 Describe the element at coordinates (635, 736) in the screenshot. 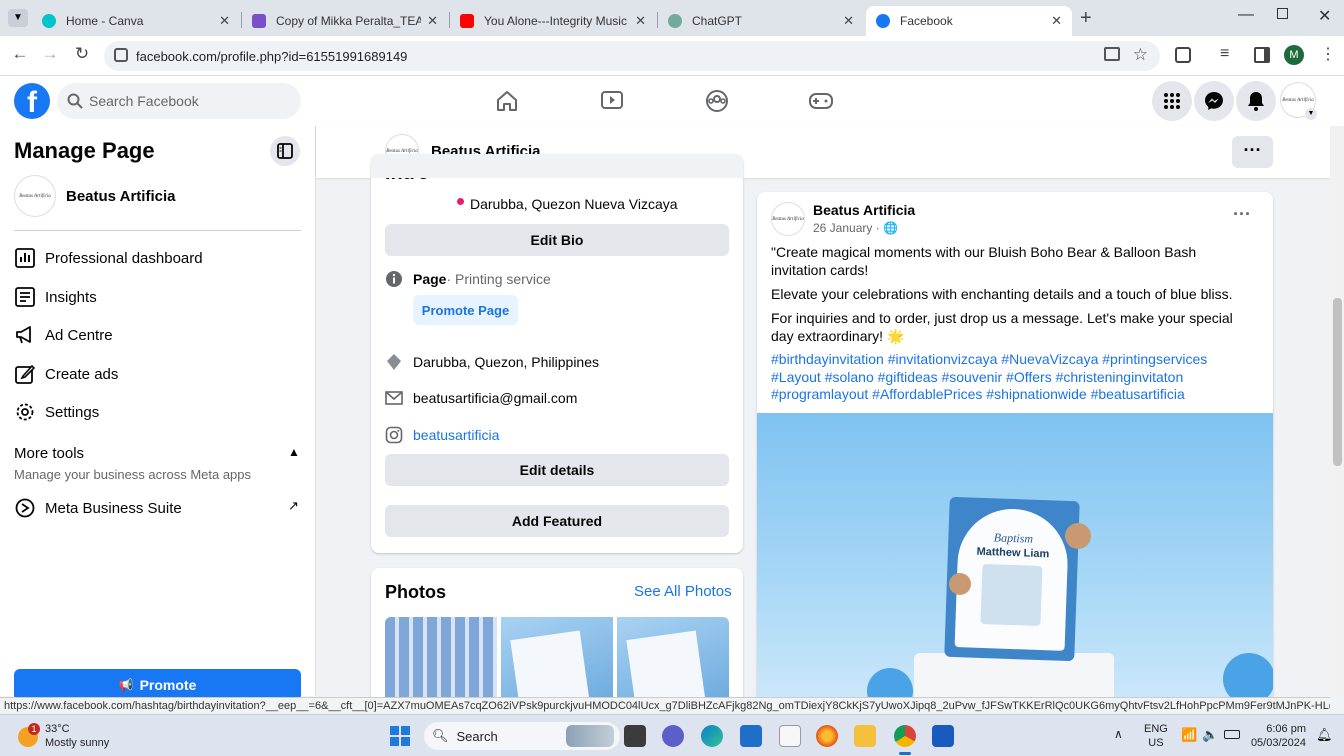

I see `task-view-icon` at that location.